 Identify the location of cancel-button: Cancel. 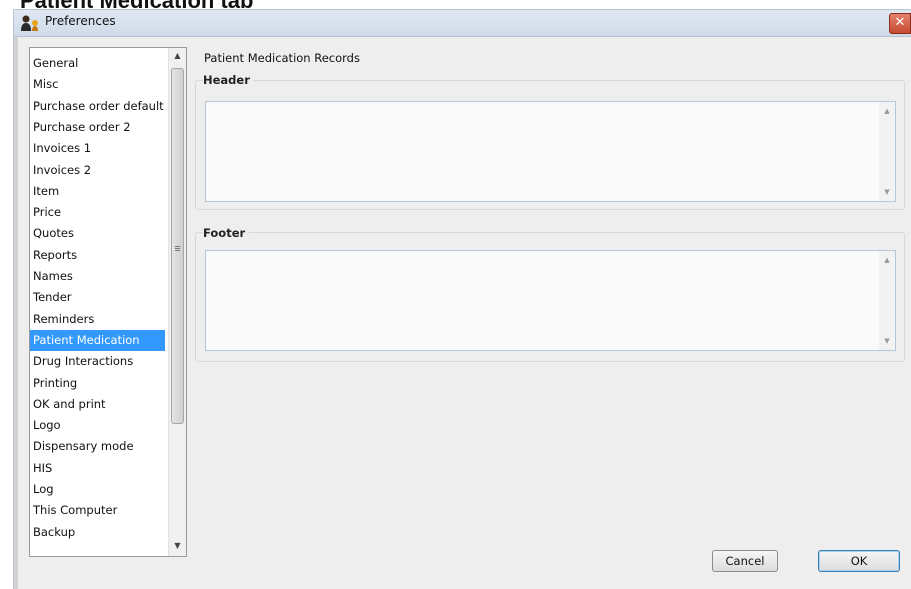
(745, 561).